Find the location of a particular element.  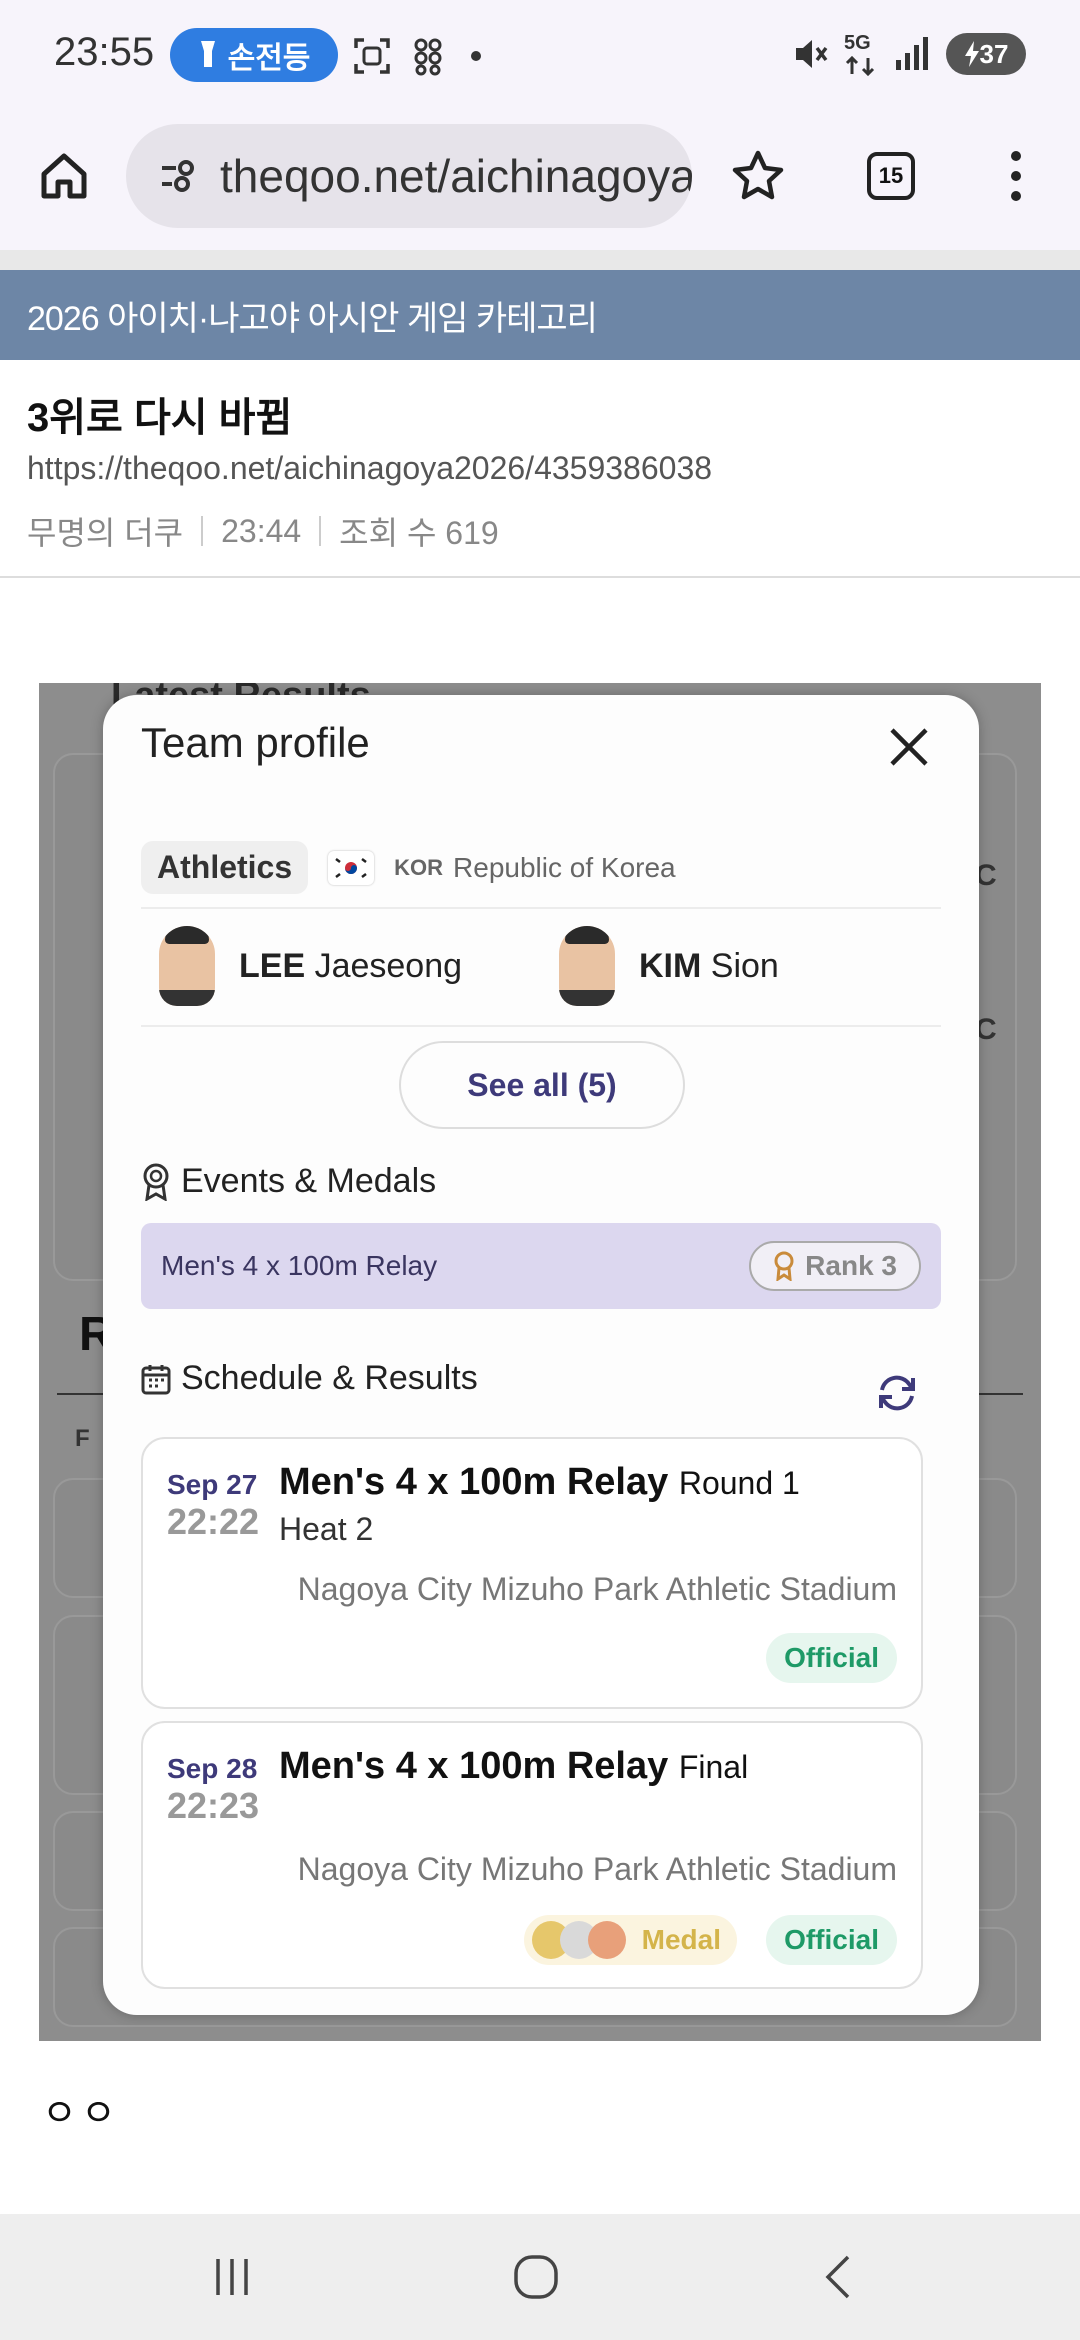

back-button is located at coordinates (838, 2277).